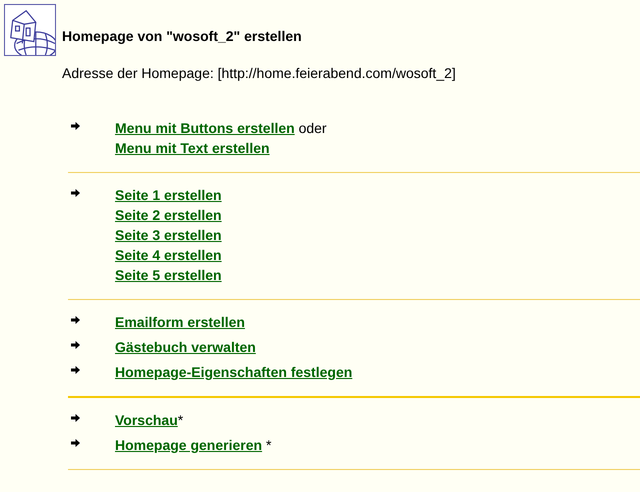  Describe the element at coordinates (233, 372) in the screenshot. I see `action-link: Homepage-Eigenschaften festlegen` at that location.